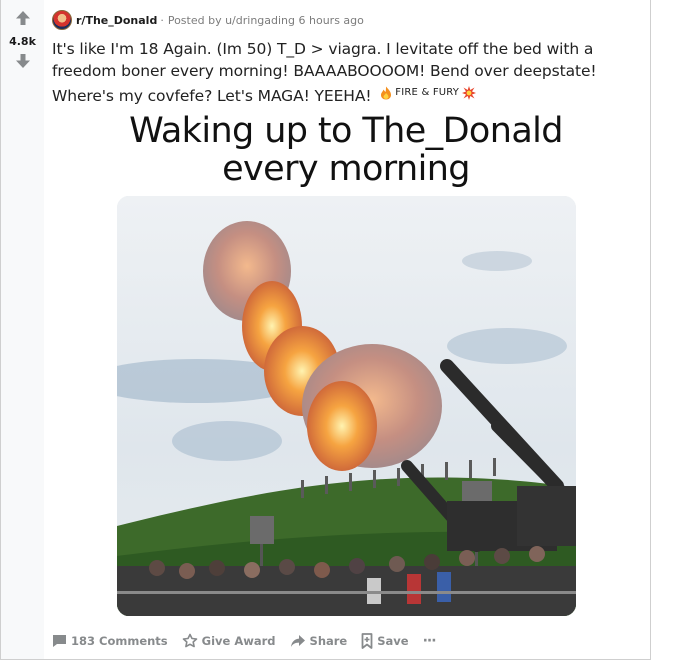 The image size is (699, 660). What do you see at coordinates (469, 92) in the screenshot?
I see `explosion-icon` at bounding box center [469, 92].